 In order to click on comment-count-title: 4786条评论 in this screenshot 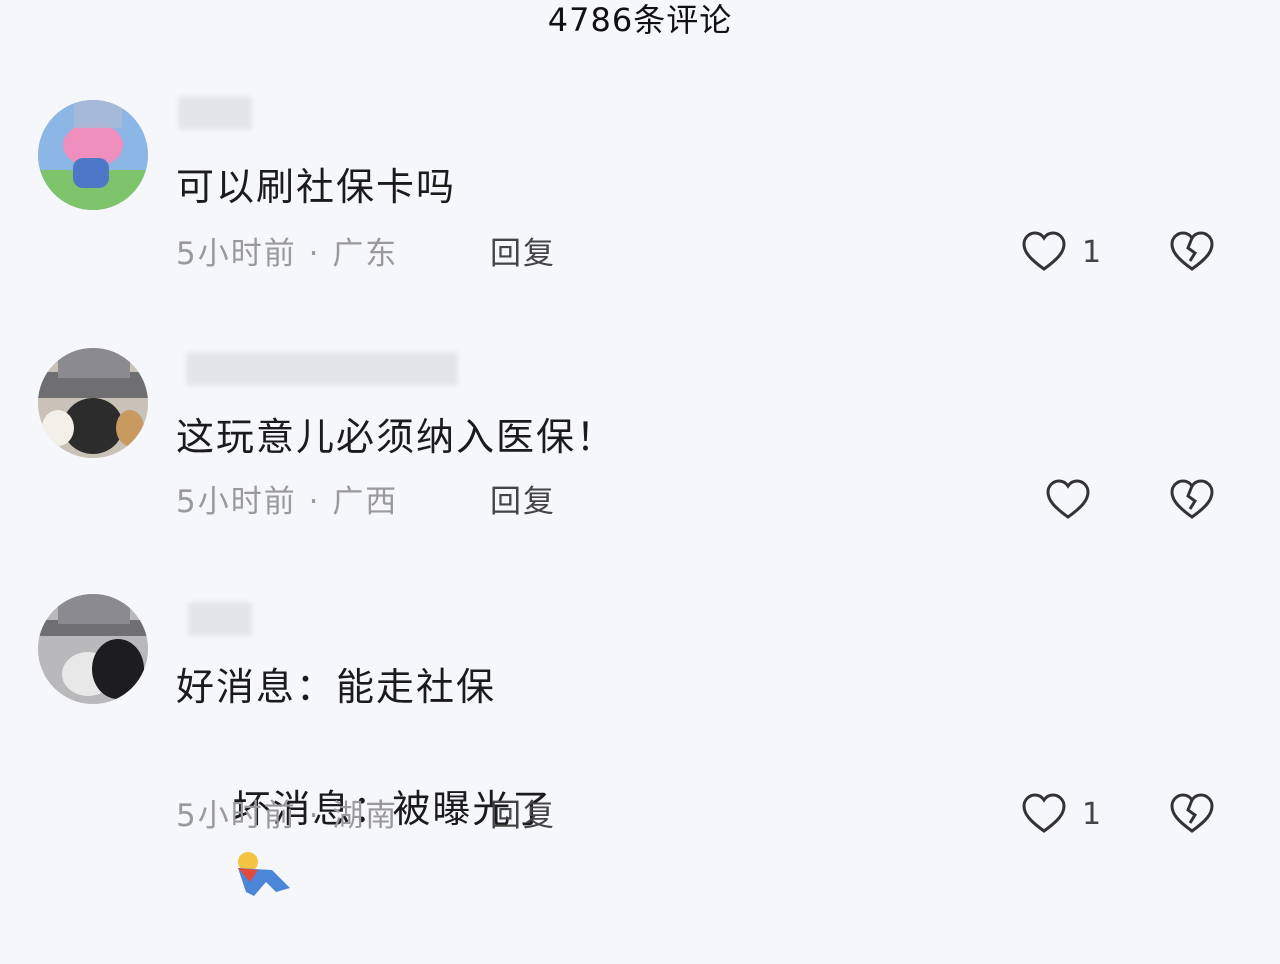, I will do `click(640, 20)`.